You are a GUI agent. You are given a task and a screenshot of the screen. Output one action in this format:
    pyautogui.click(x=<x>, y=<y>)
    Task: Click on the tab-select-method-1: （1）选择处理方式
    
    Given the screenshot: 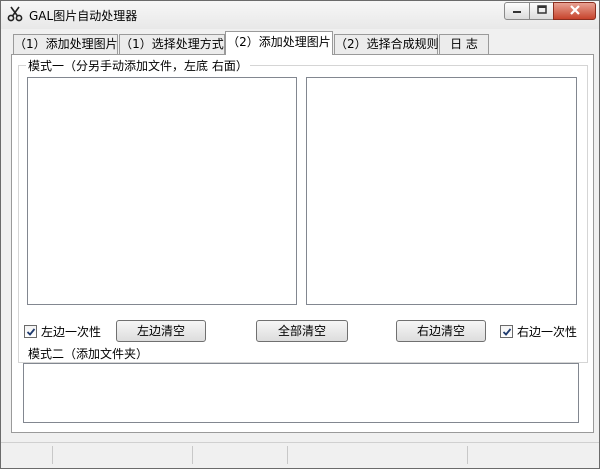 What is the action you would take?
    pyautogui.click(x=172, y=44)
    